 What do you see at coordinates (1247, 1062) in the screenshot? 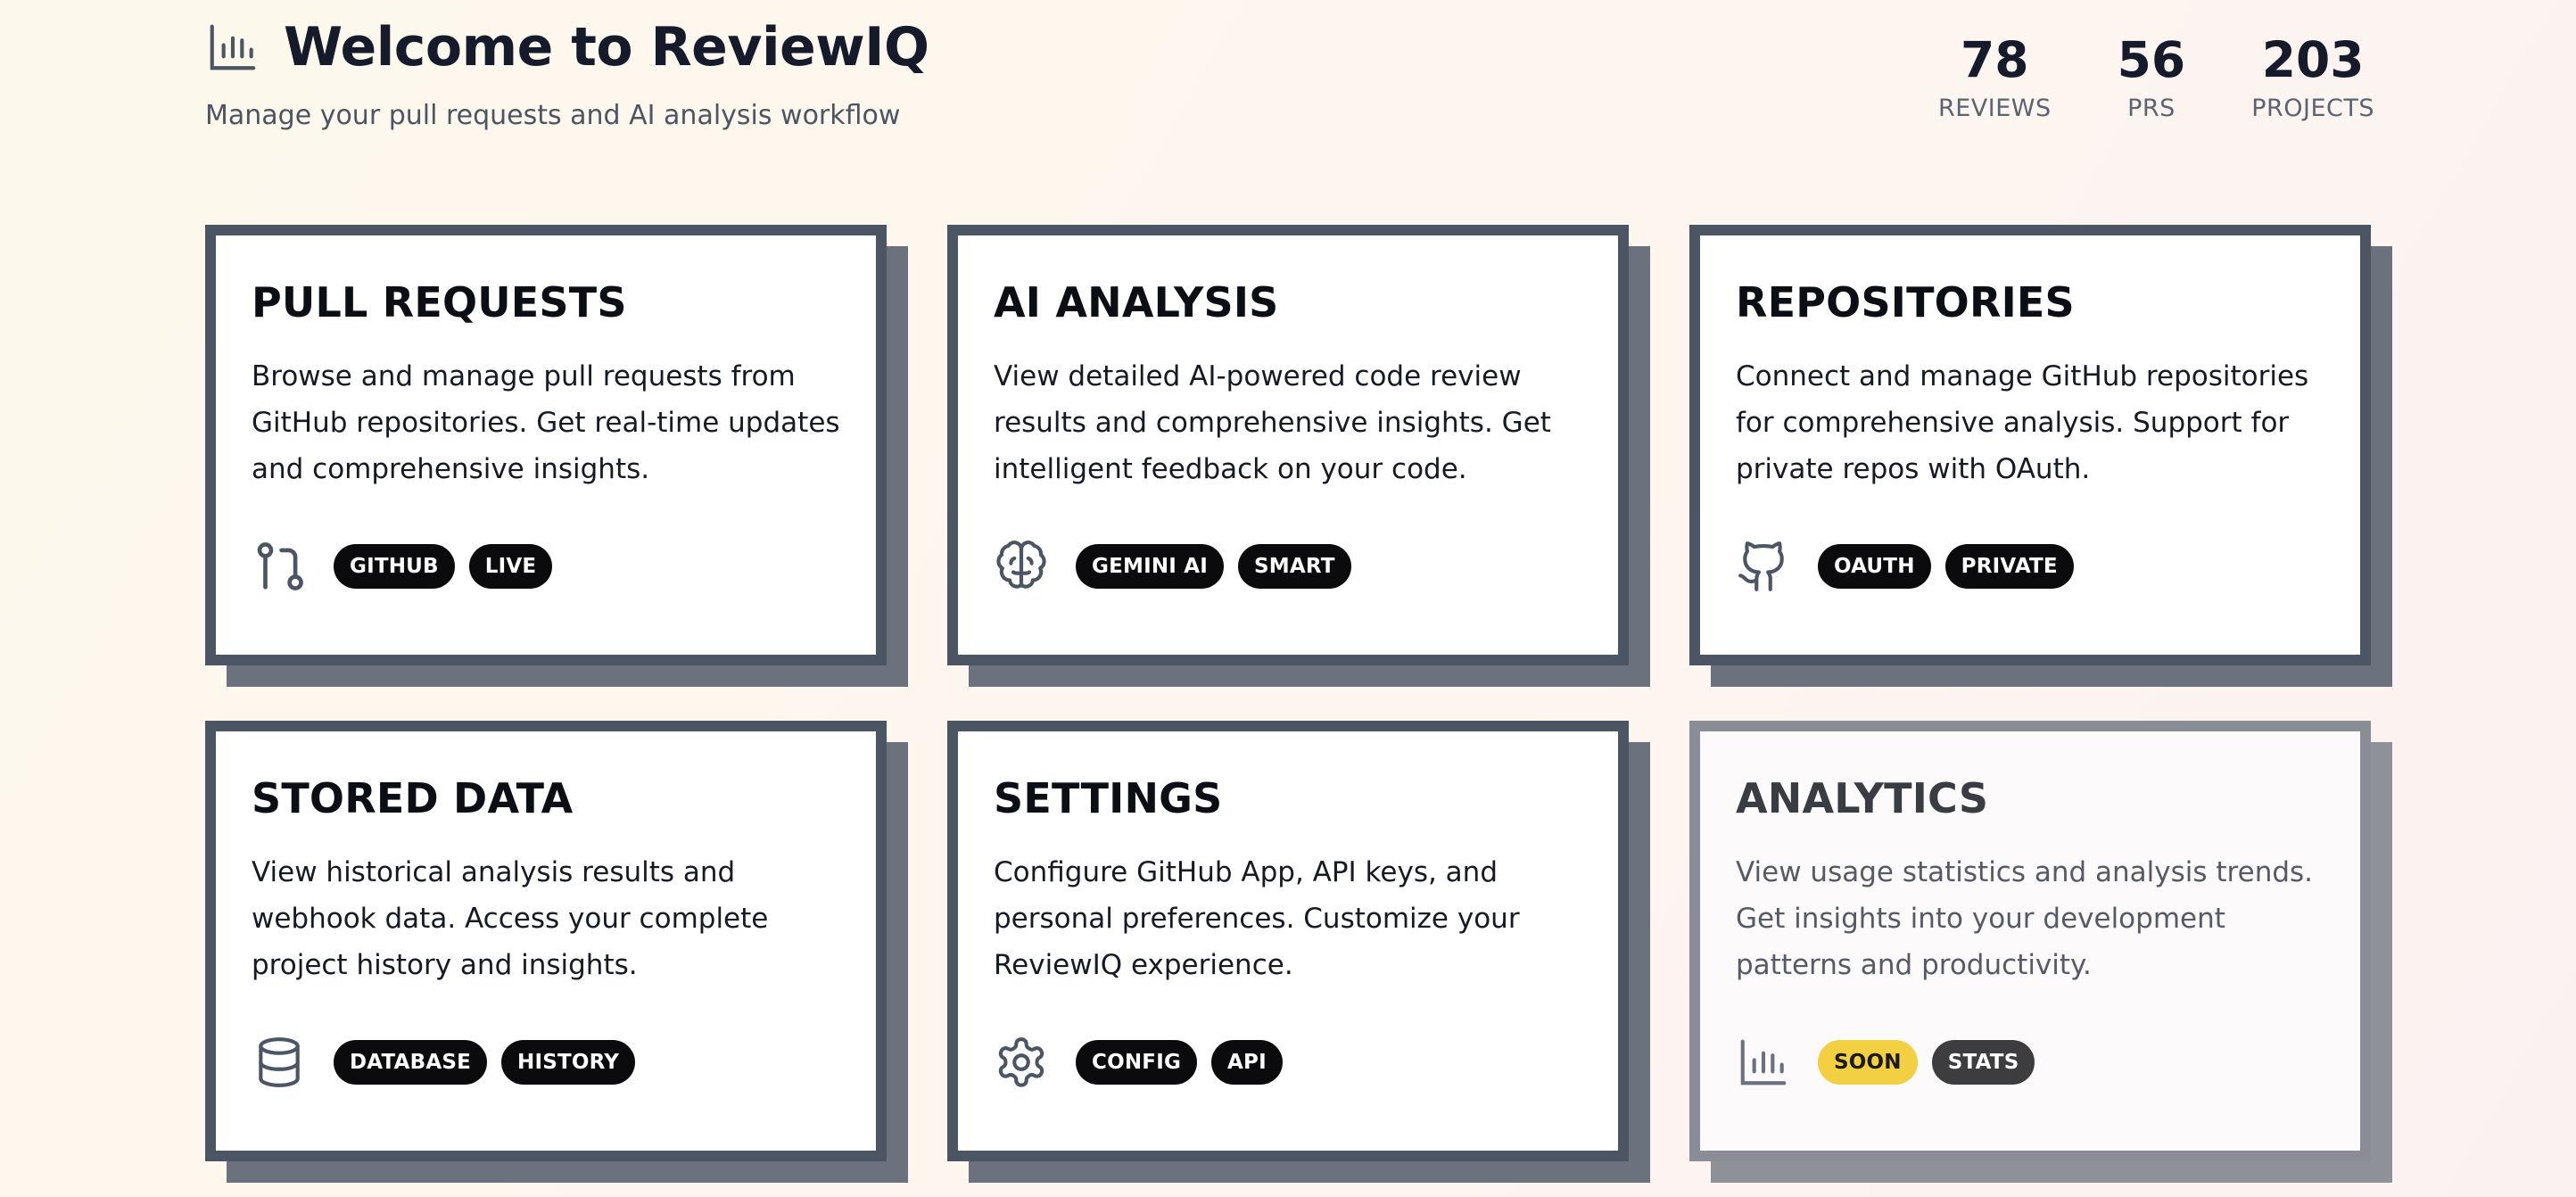
I see `badge-api: API` at bounding box center [1247, 1062].